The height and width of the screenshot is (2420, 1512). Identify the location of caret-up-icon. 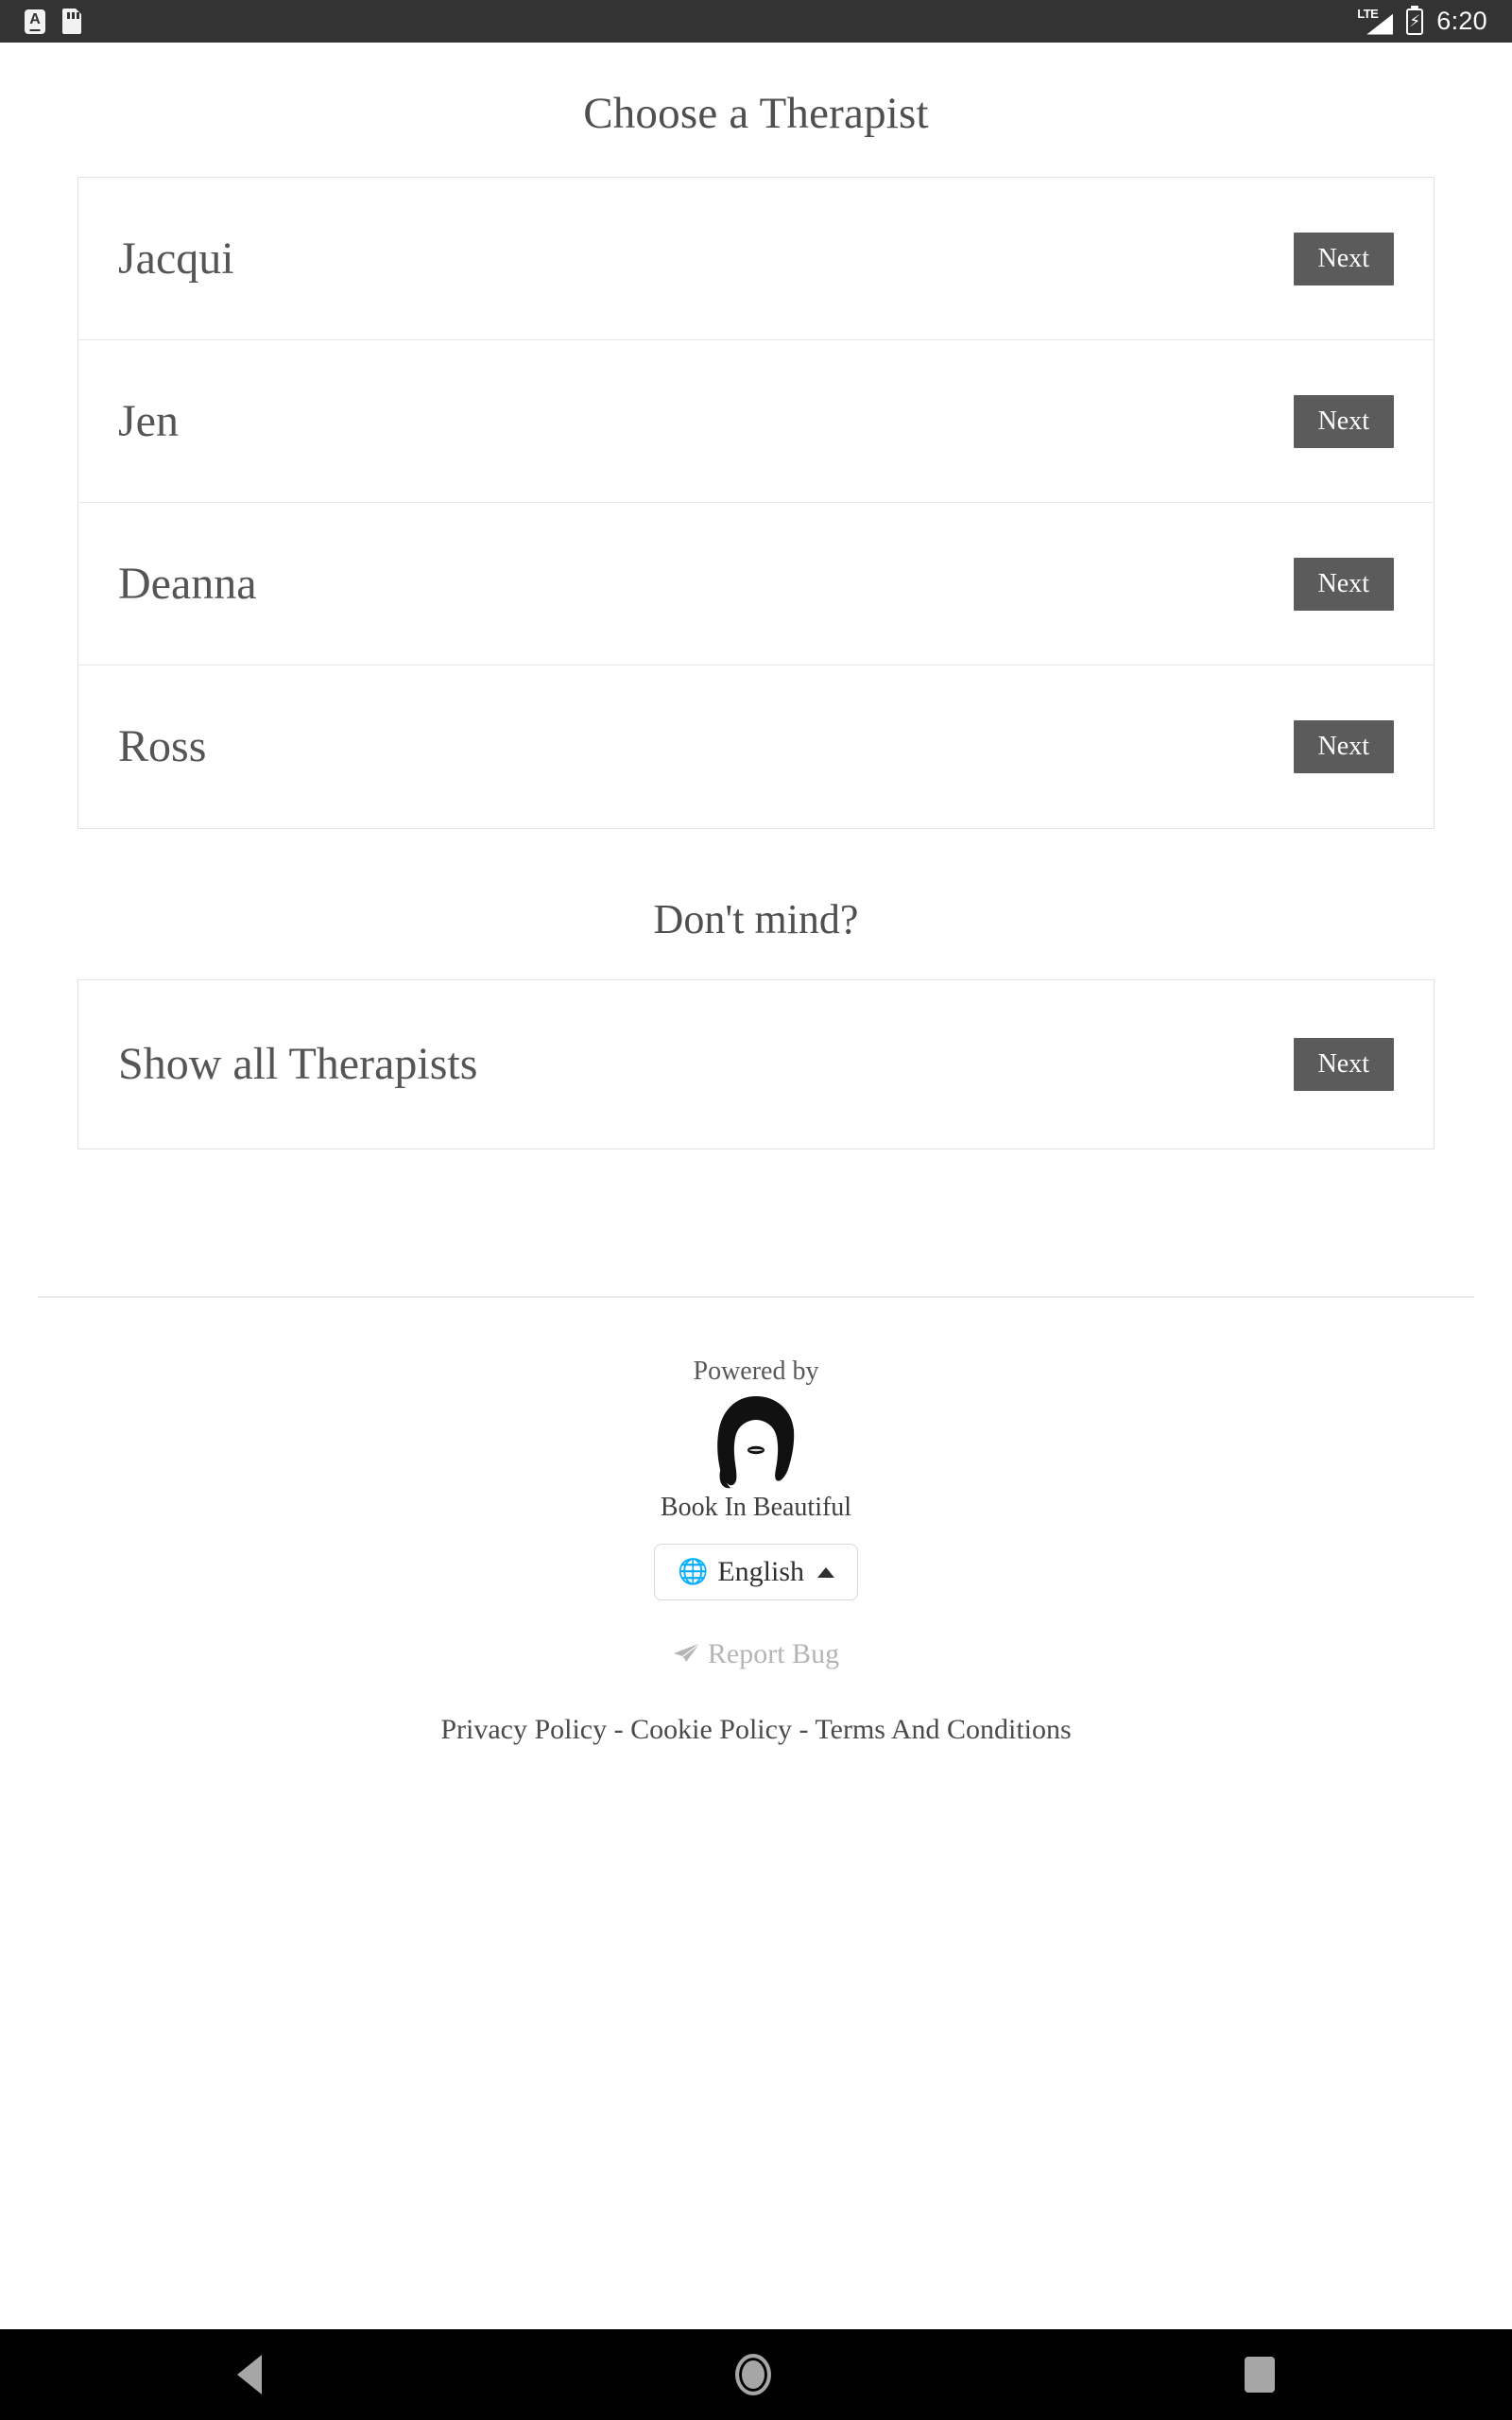
(826, 1572).